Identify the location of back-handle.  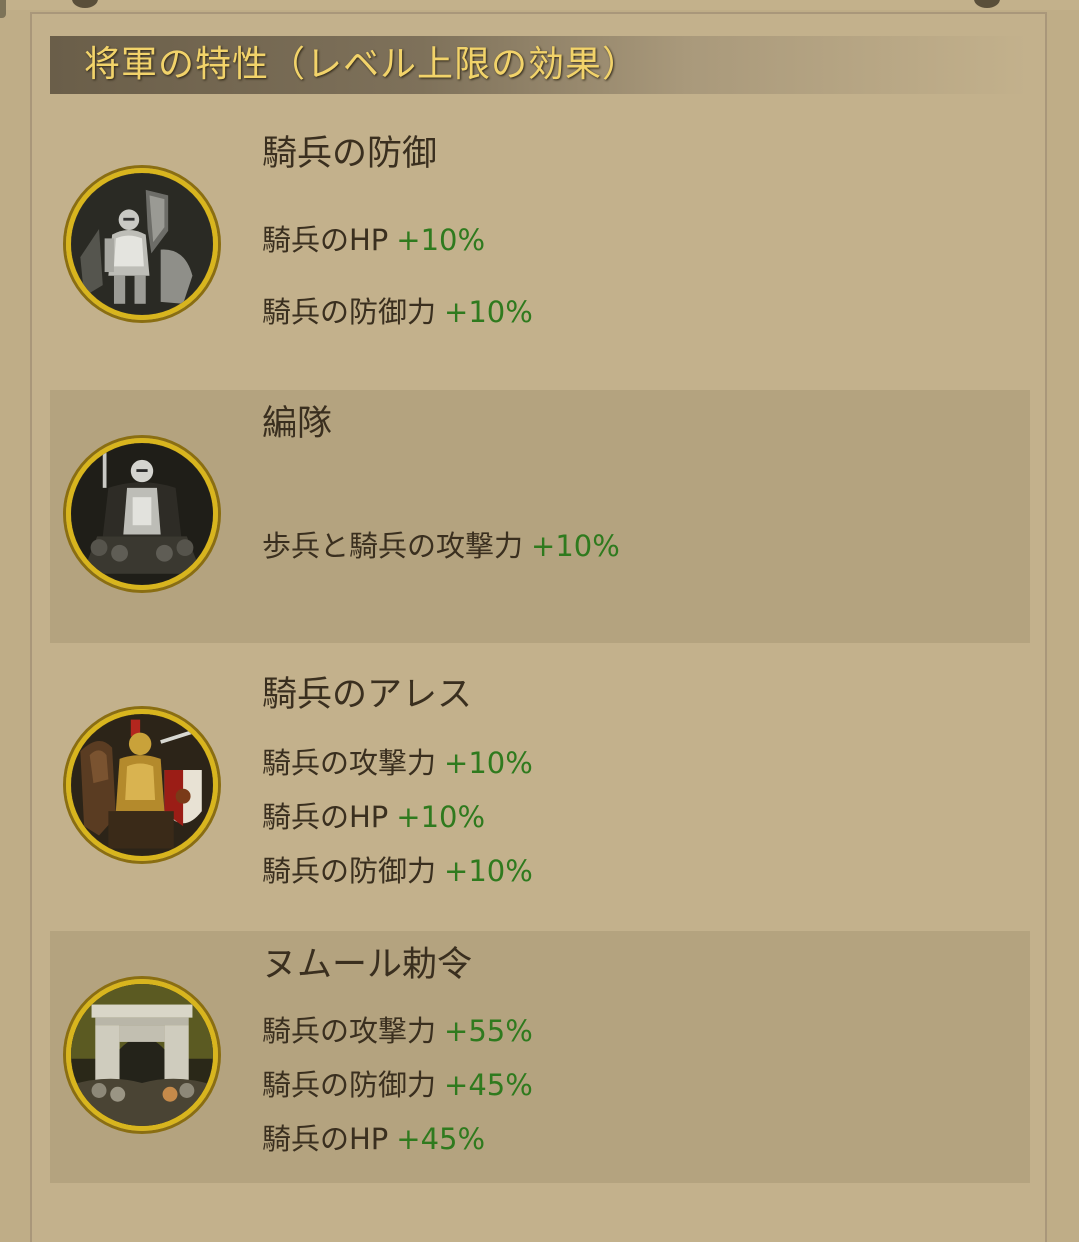
(3, 9).